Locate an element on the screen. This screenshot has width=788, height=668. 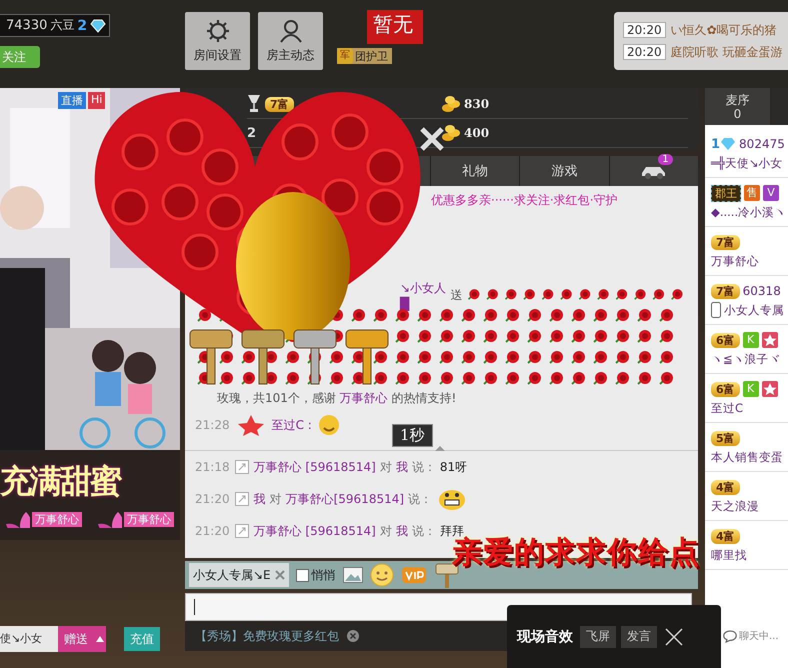
user-name: 哪里找 is located at coordinates (729, 555).